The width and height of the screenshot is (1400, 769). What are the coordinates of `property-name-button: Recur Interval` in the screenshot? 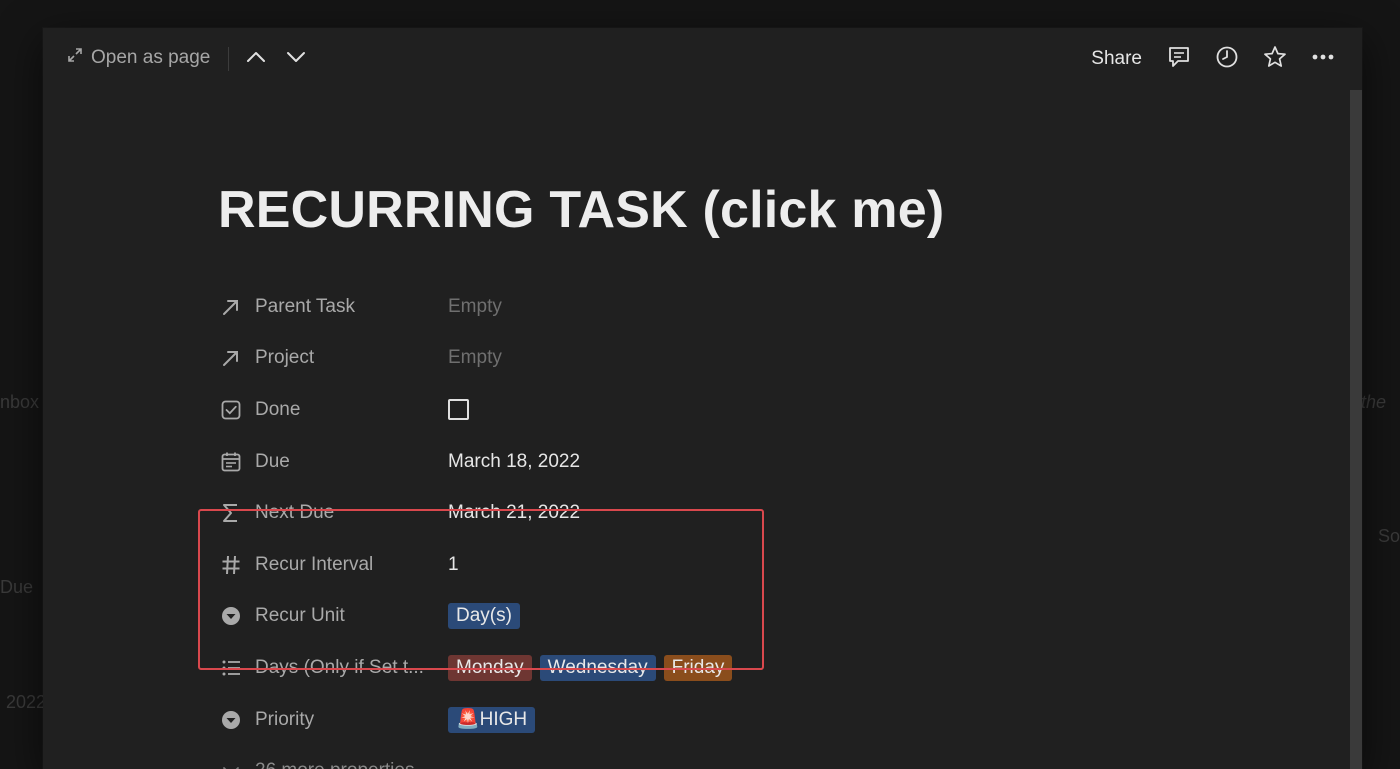 It's located at (333, 565).